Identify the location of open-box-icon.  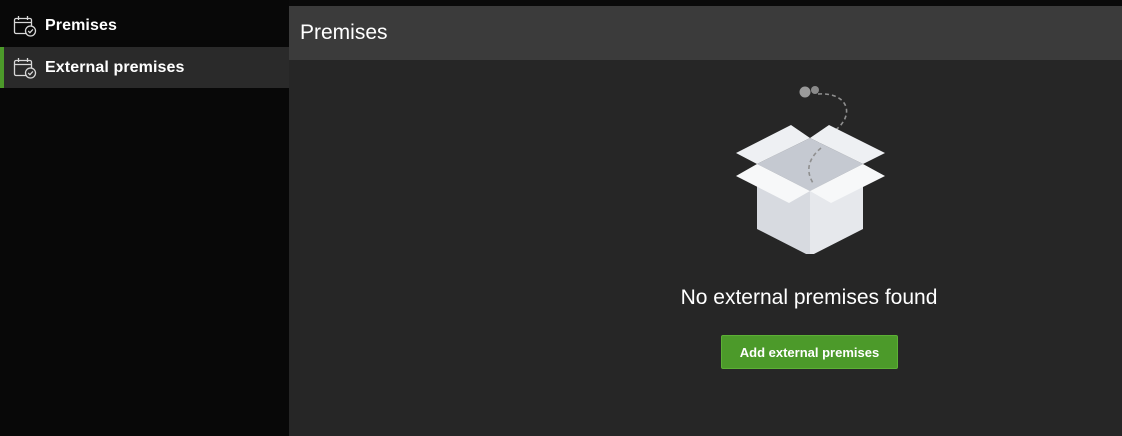
(811, 165).